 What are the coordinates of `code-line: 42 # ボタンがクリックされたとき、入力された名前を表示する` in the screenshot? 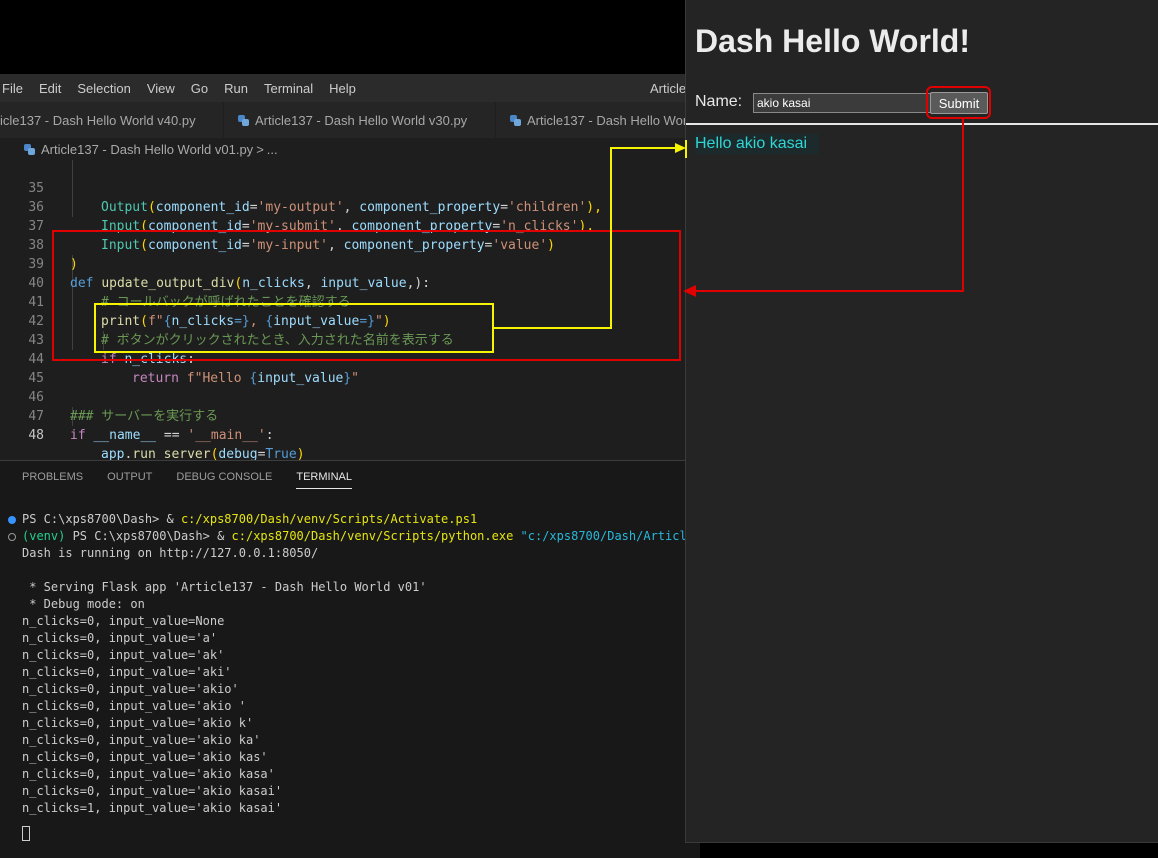 It's located at (350, 320).